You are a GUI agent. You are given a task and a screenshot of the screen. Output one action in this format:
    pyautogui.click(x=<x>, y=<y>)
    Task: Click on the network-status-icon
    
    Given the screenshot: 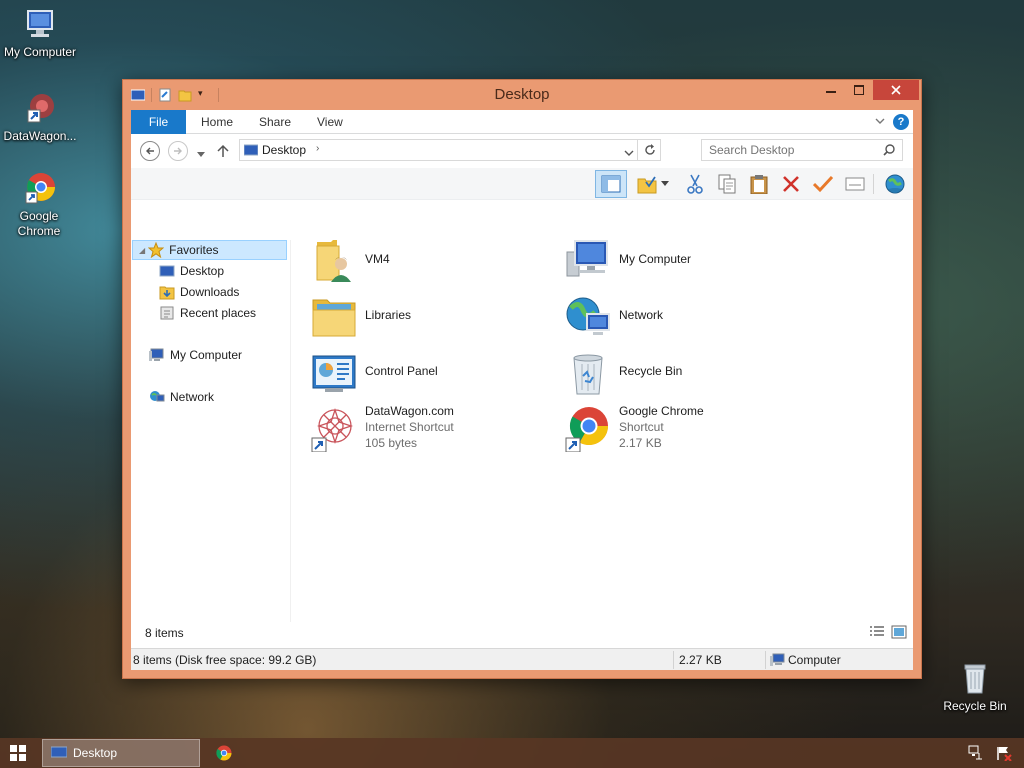 What is the action you would take?
    pyautogui.click(x=976, y=754)
    